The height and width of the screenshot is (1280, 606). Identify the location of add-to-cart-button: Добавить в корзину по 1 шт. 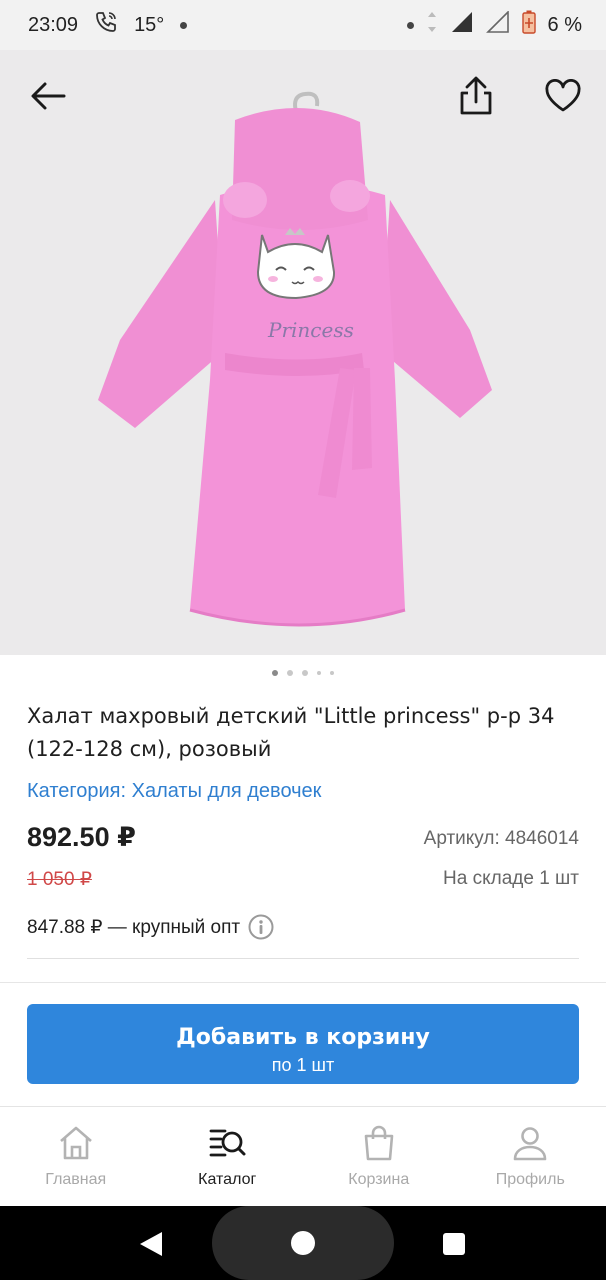
(303, 1044).